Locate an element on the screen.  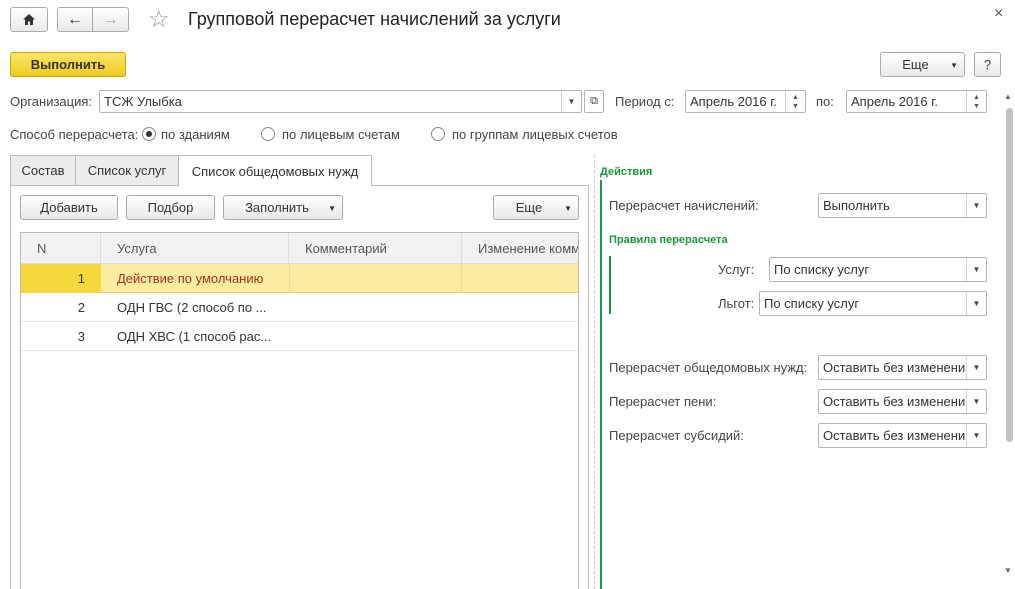
row-number: 3 is located at coordinates (81, 336).